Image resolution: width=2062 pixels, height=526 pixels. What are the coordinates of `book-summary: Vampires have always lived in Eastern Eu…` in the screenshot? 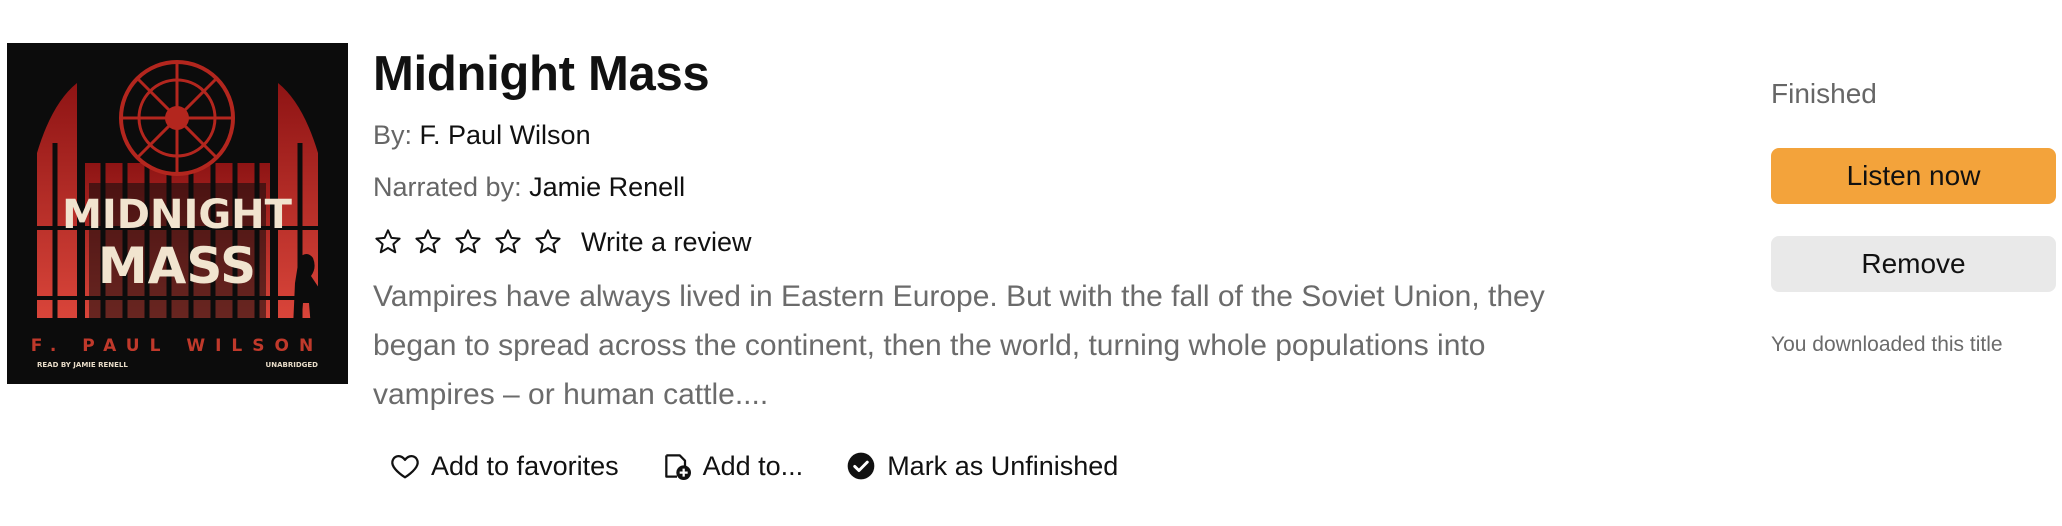 It's located at (959, 345).